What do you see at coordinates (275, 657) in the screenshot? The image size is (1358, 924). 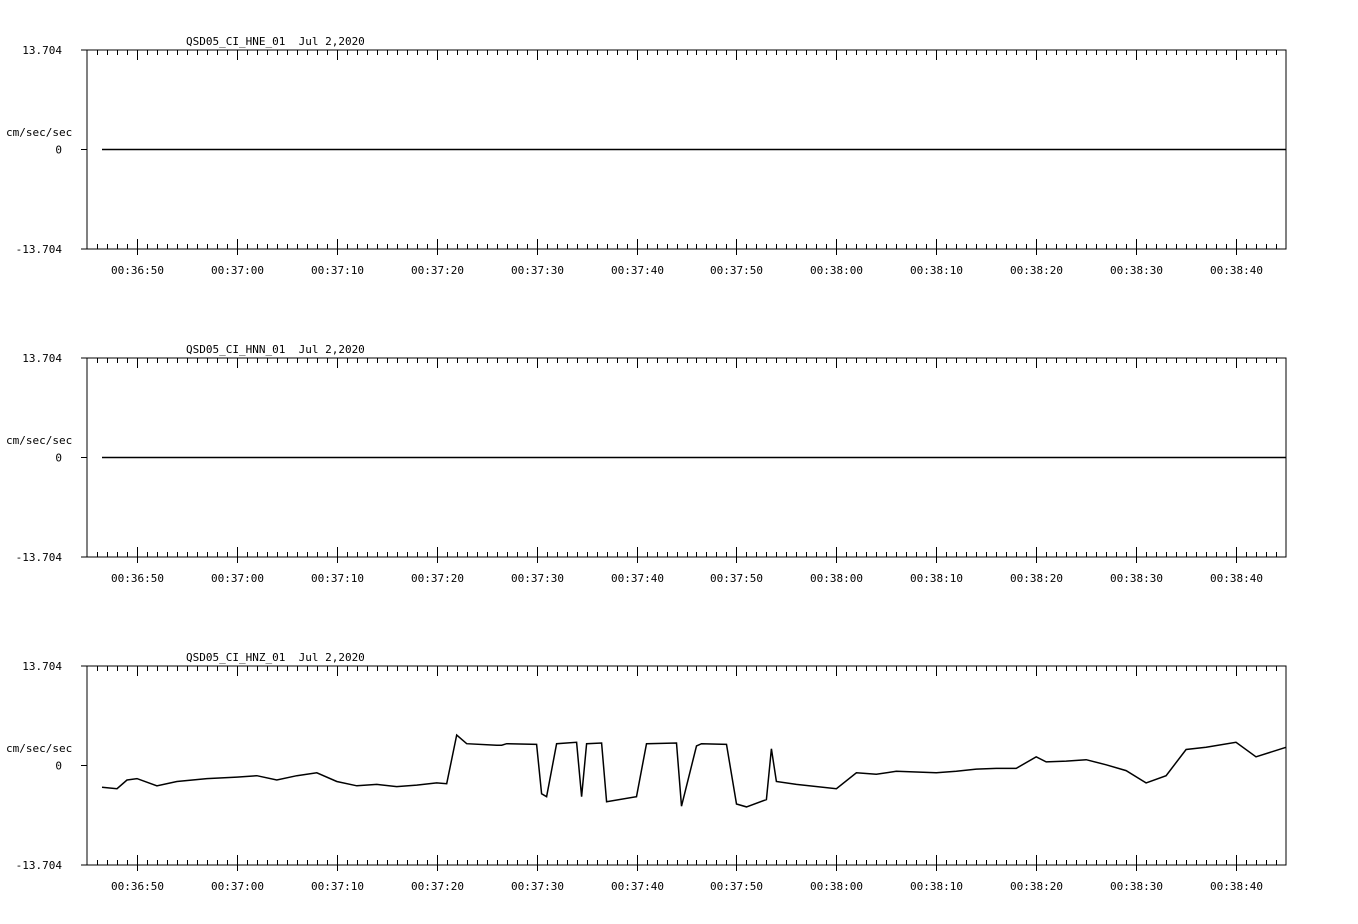 I see `chart-title: QSD05_CI_HNZ_01 Jul 2,2020` at bounding box center [275, 657].